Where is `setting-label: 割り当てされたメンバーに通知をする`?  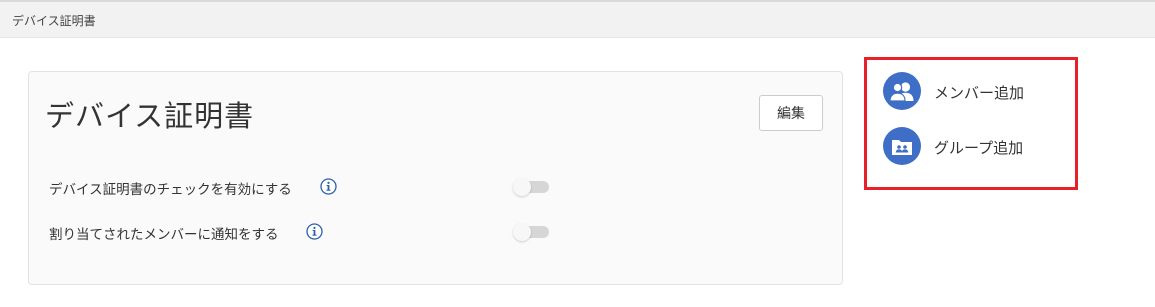
setting-label: 割り当てされたメンバーに通知をする is located at coordinates (164, 235).